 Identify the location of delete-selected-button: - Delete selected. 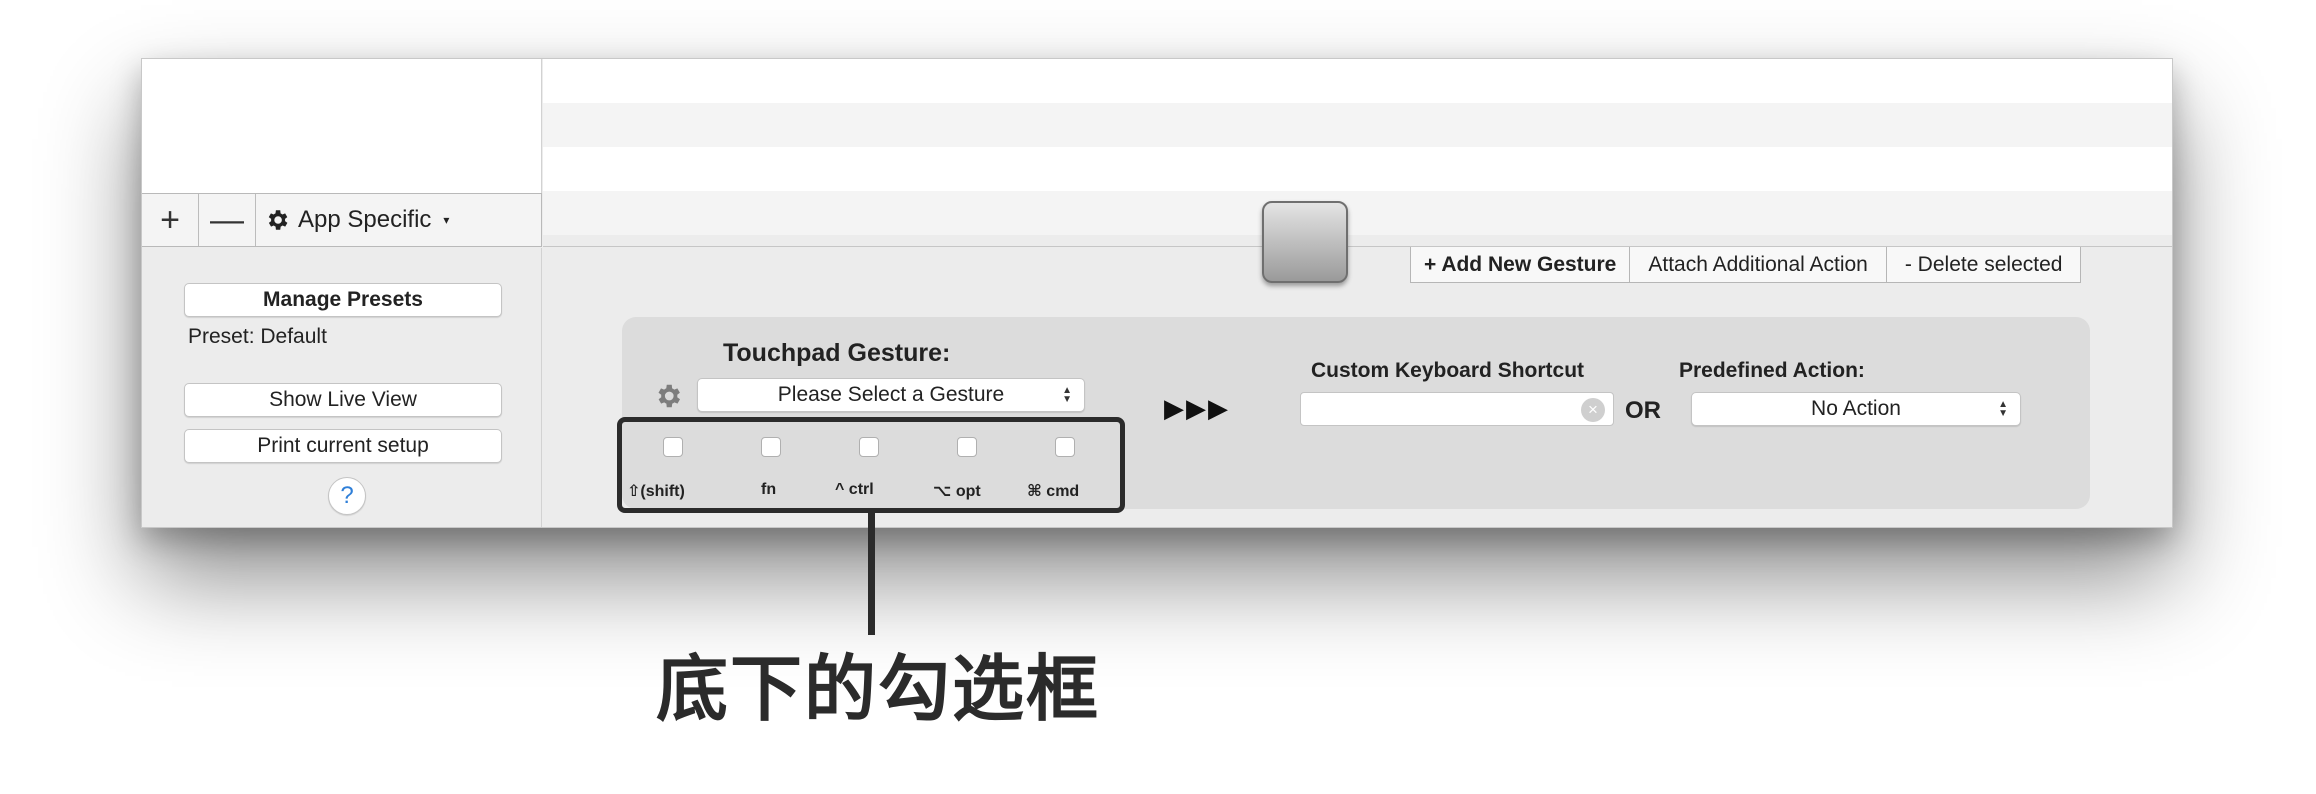
(1984, 264).